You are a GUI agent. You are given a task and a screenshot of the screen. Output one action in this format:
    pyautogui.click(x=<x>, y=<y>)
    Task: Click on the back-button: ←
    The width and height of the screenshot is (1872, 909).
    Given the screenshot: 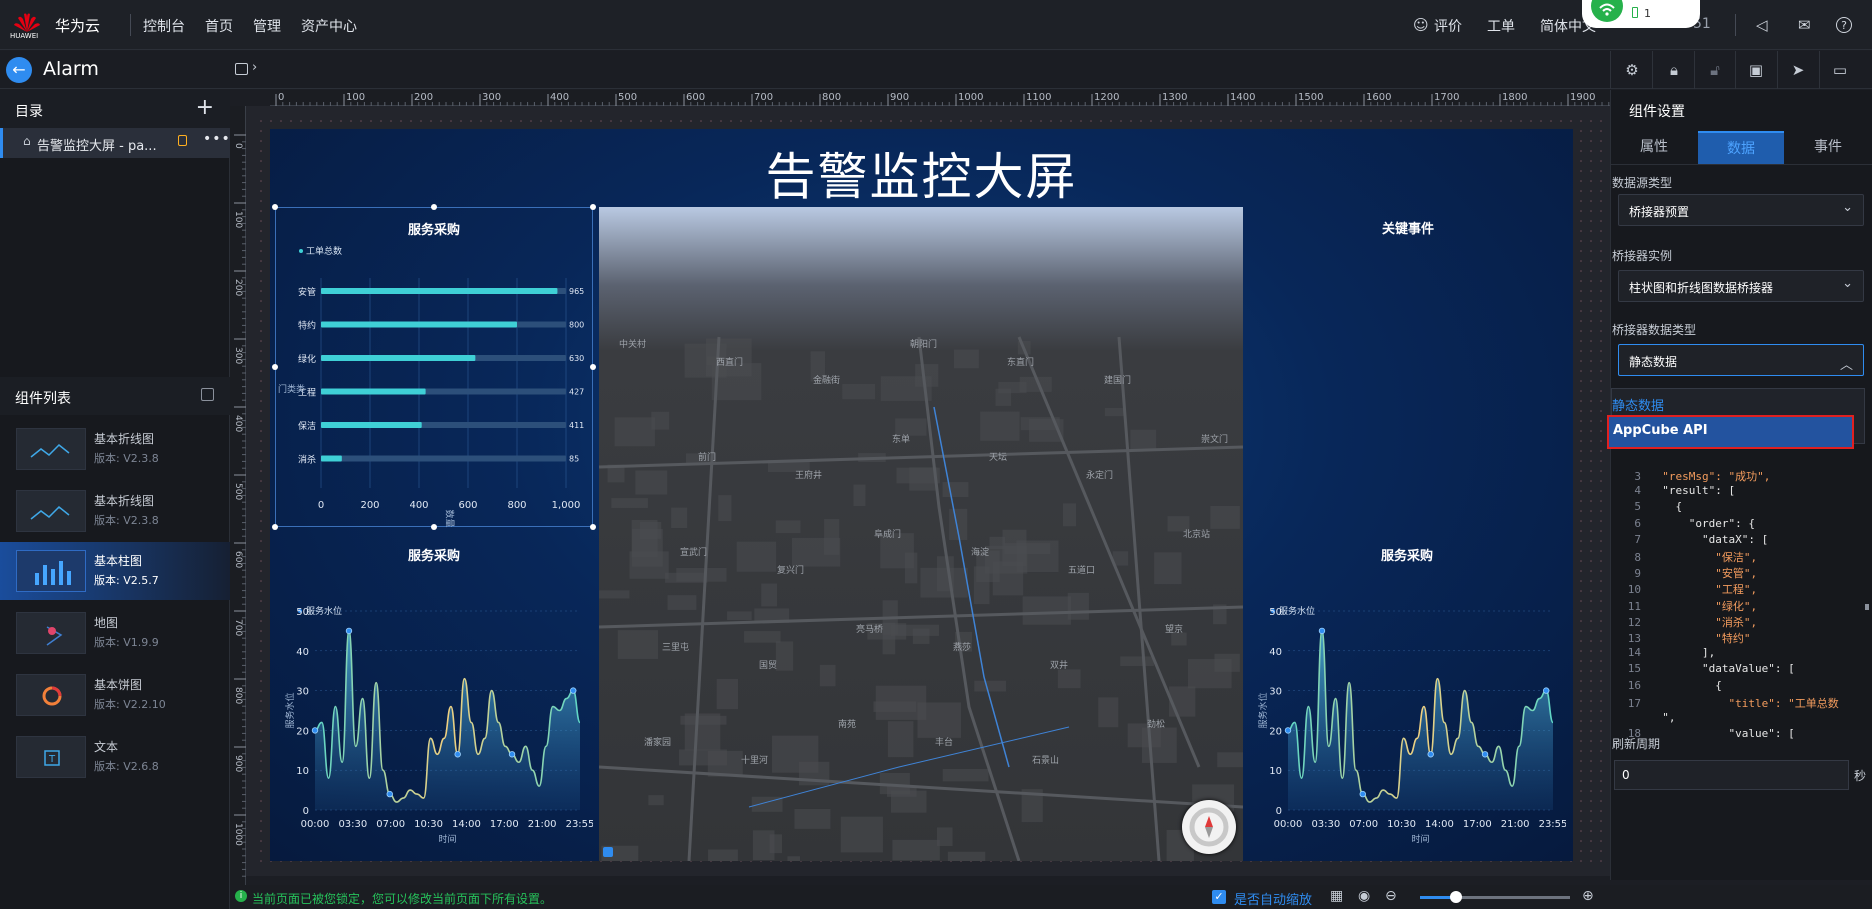 What is the action you would take?
    pyautogui.click(x=19, y=70)
    